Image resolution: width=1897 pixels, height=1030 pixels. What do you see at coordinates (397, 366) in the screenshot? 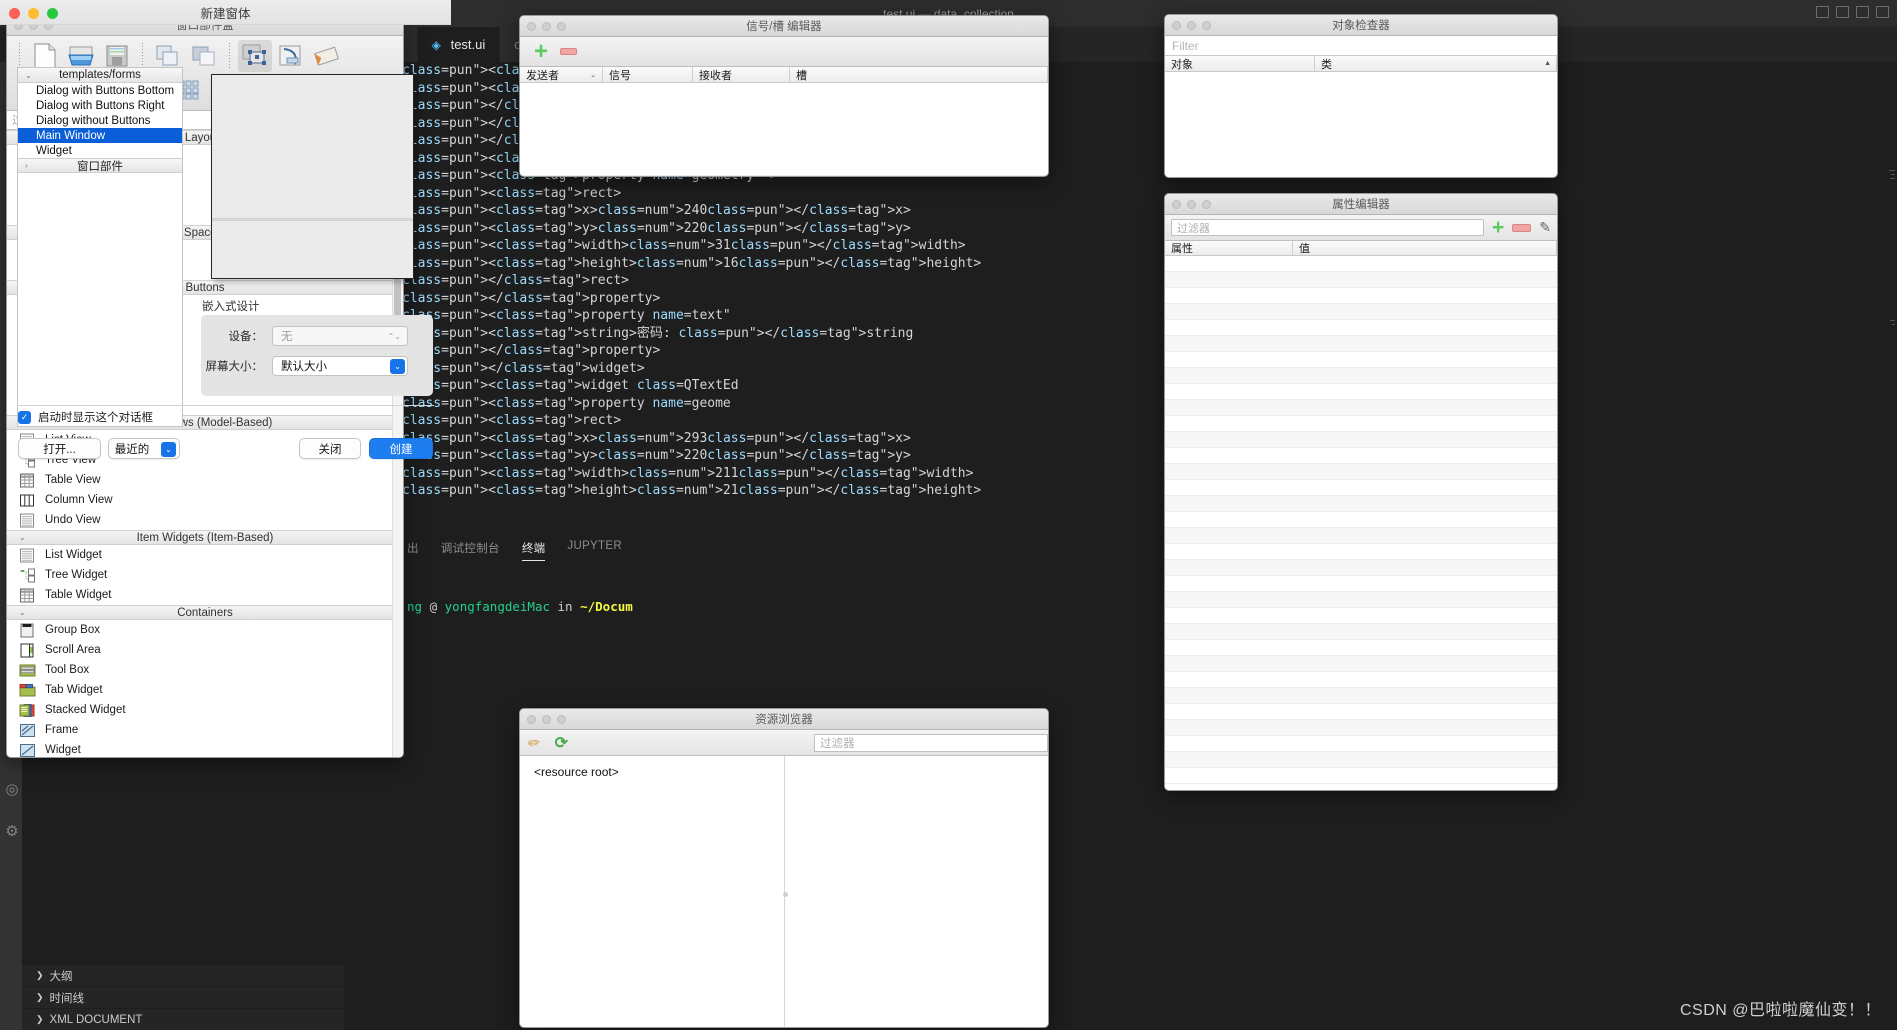
I see `chevron-updown-icon: ⌄` at bounding box center [397, 366].